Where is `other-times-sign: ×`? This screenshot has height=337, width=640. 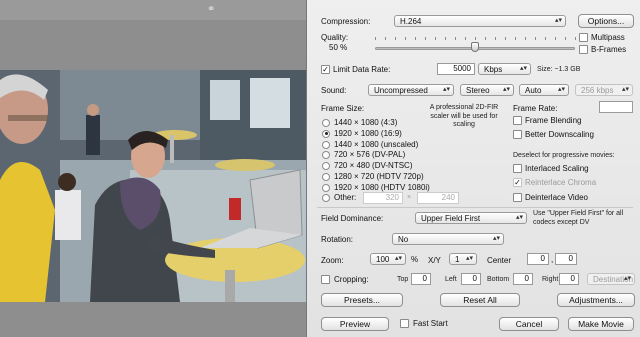 other-times-sign: × is located at coordinates (409, 197).